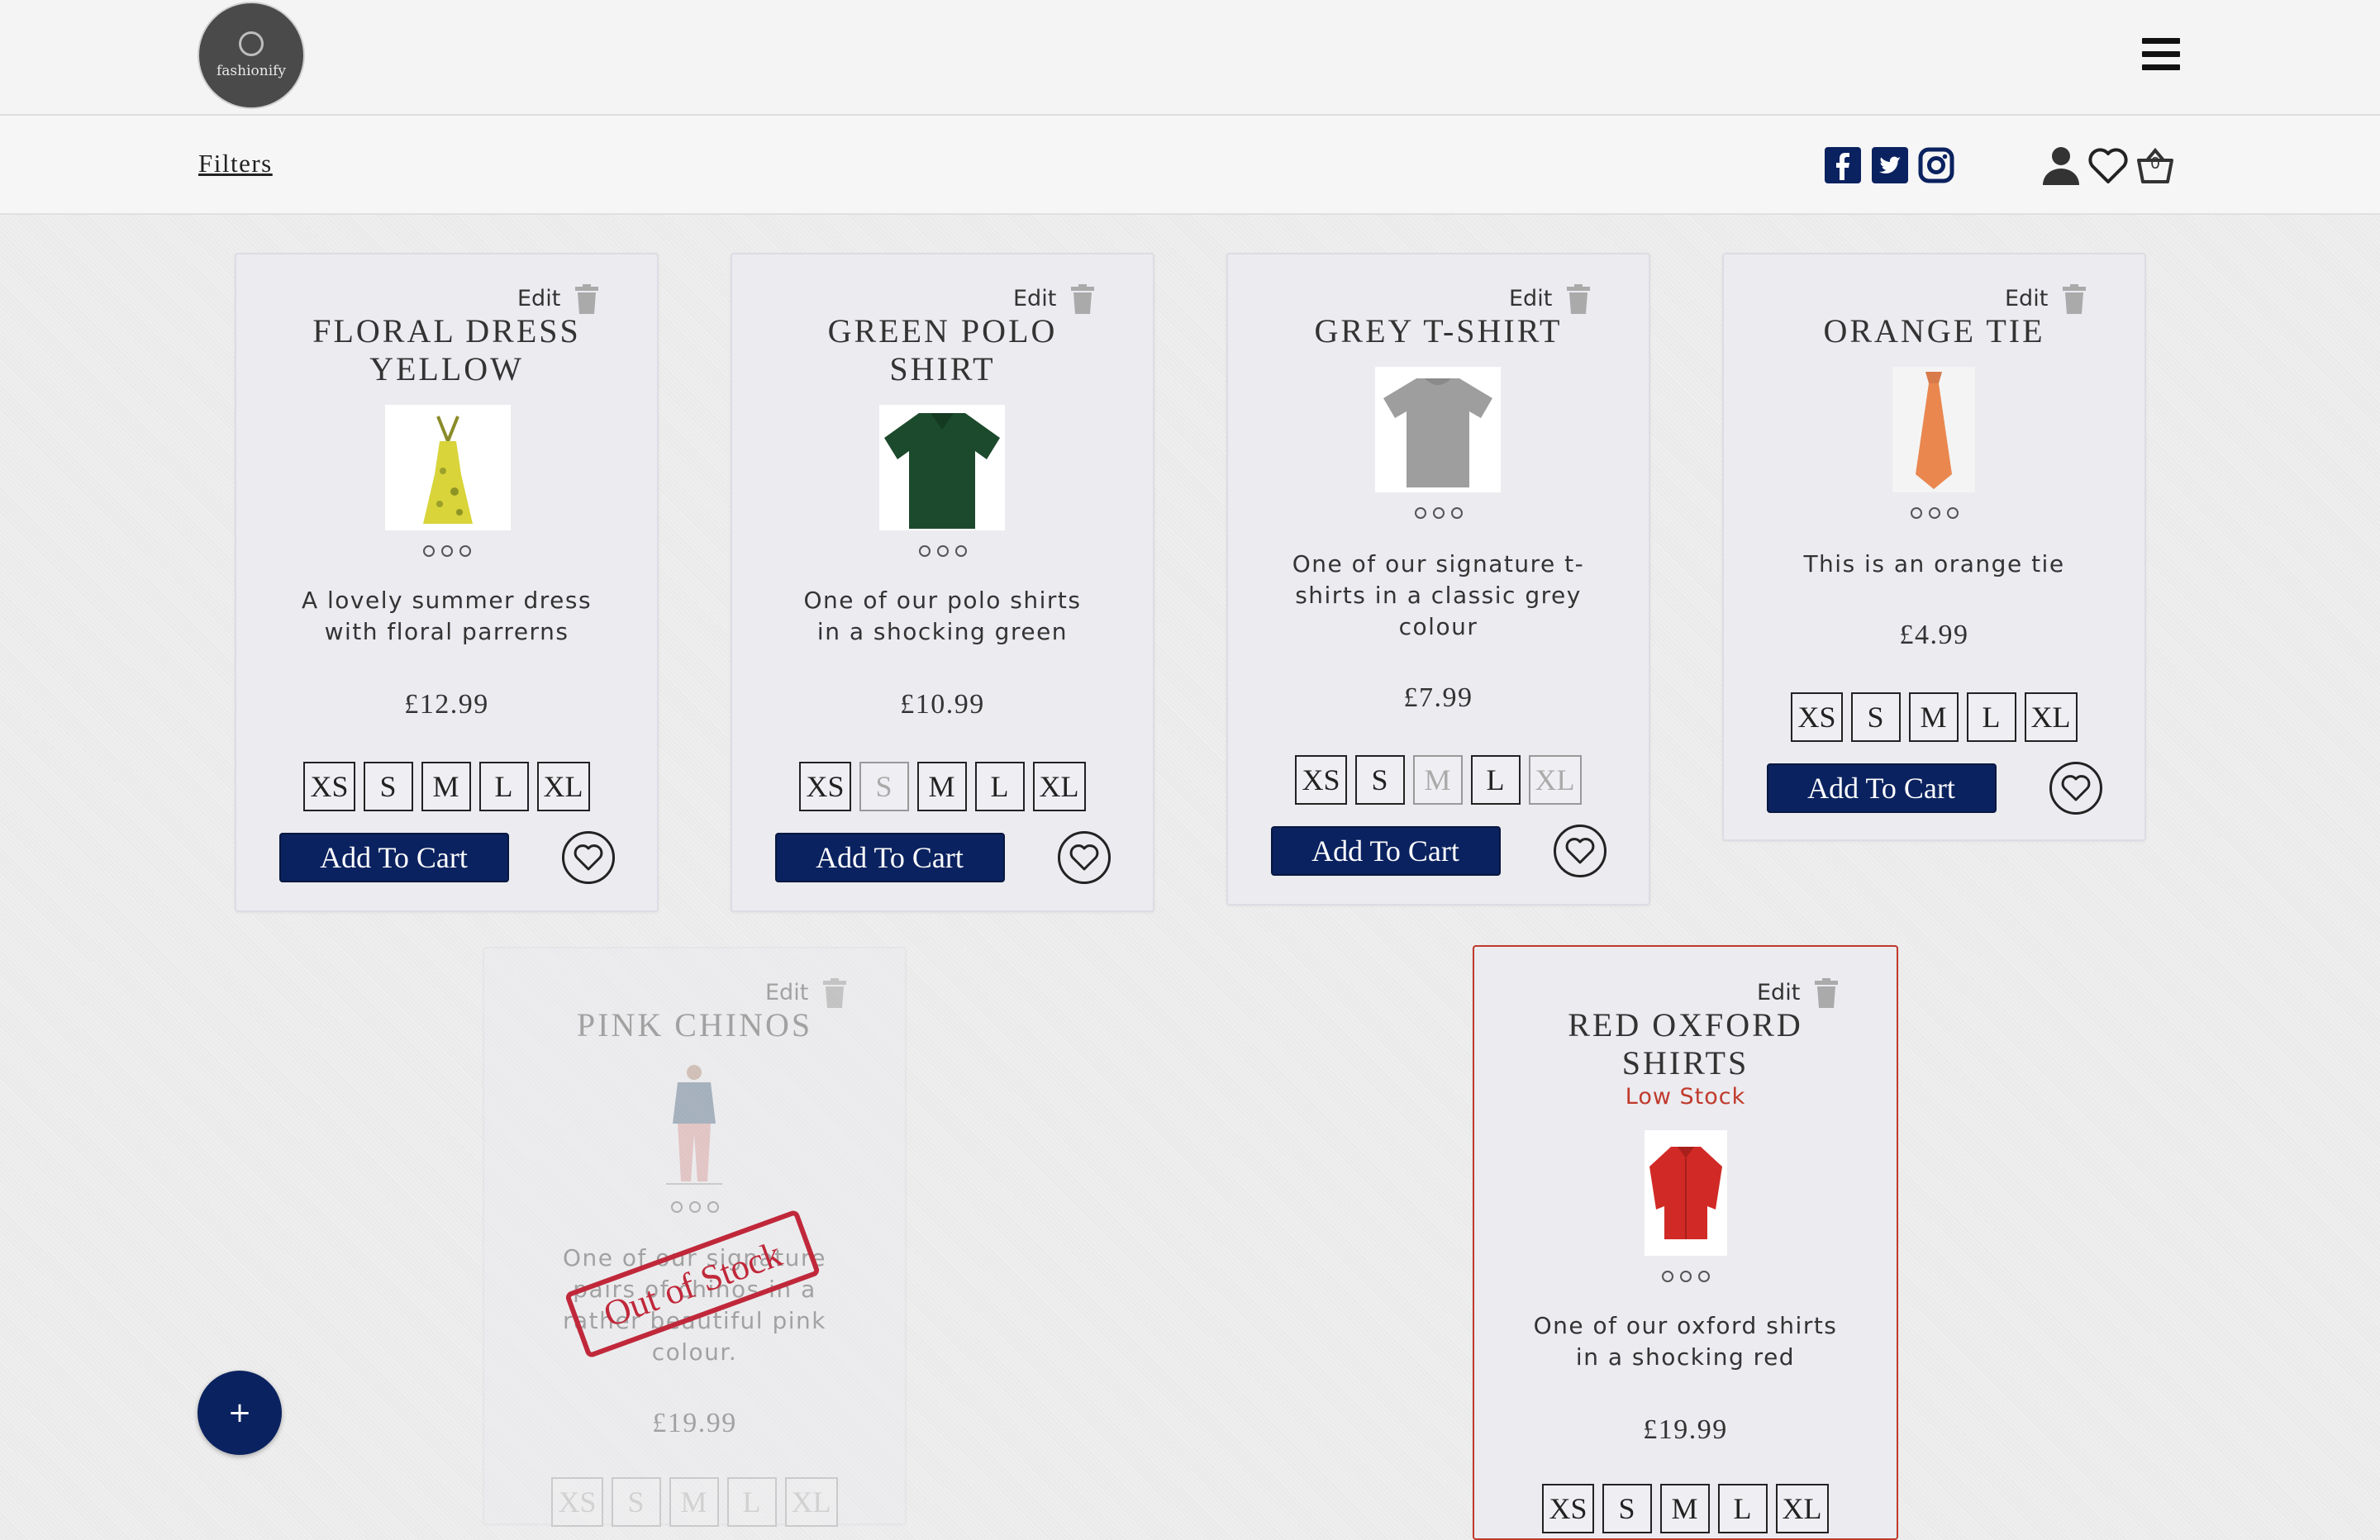 This screenshot has width=2380, height=1540. What do you see at coordinates (235, 163) in the screenshot?
I see `filters-link: Filters` at bounding box center [235, 163].